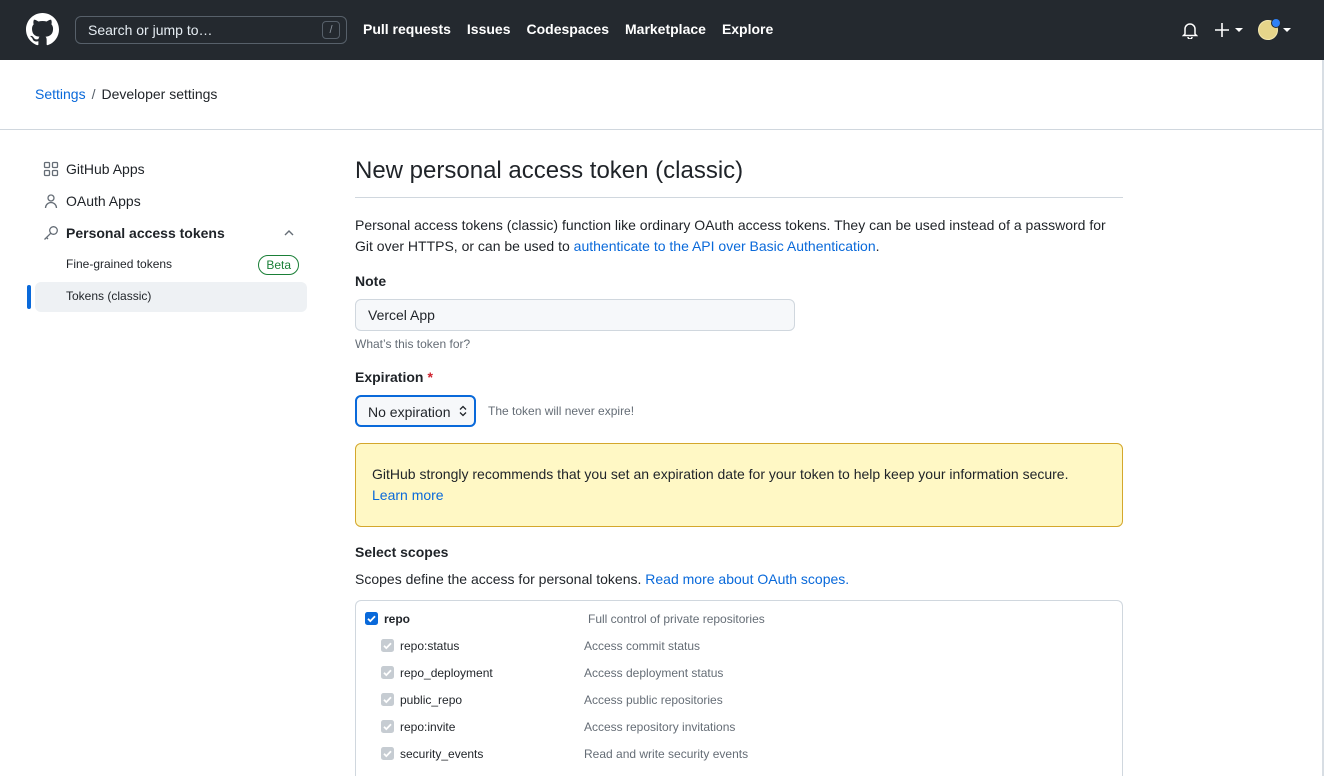 The width and height of the screenshot is (1324, 776). I want to click on bell-icon, so click(1190, 30).